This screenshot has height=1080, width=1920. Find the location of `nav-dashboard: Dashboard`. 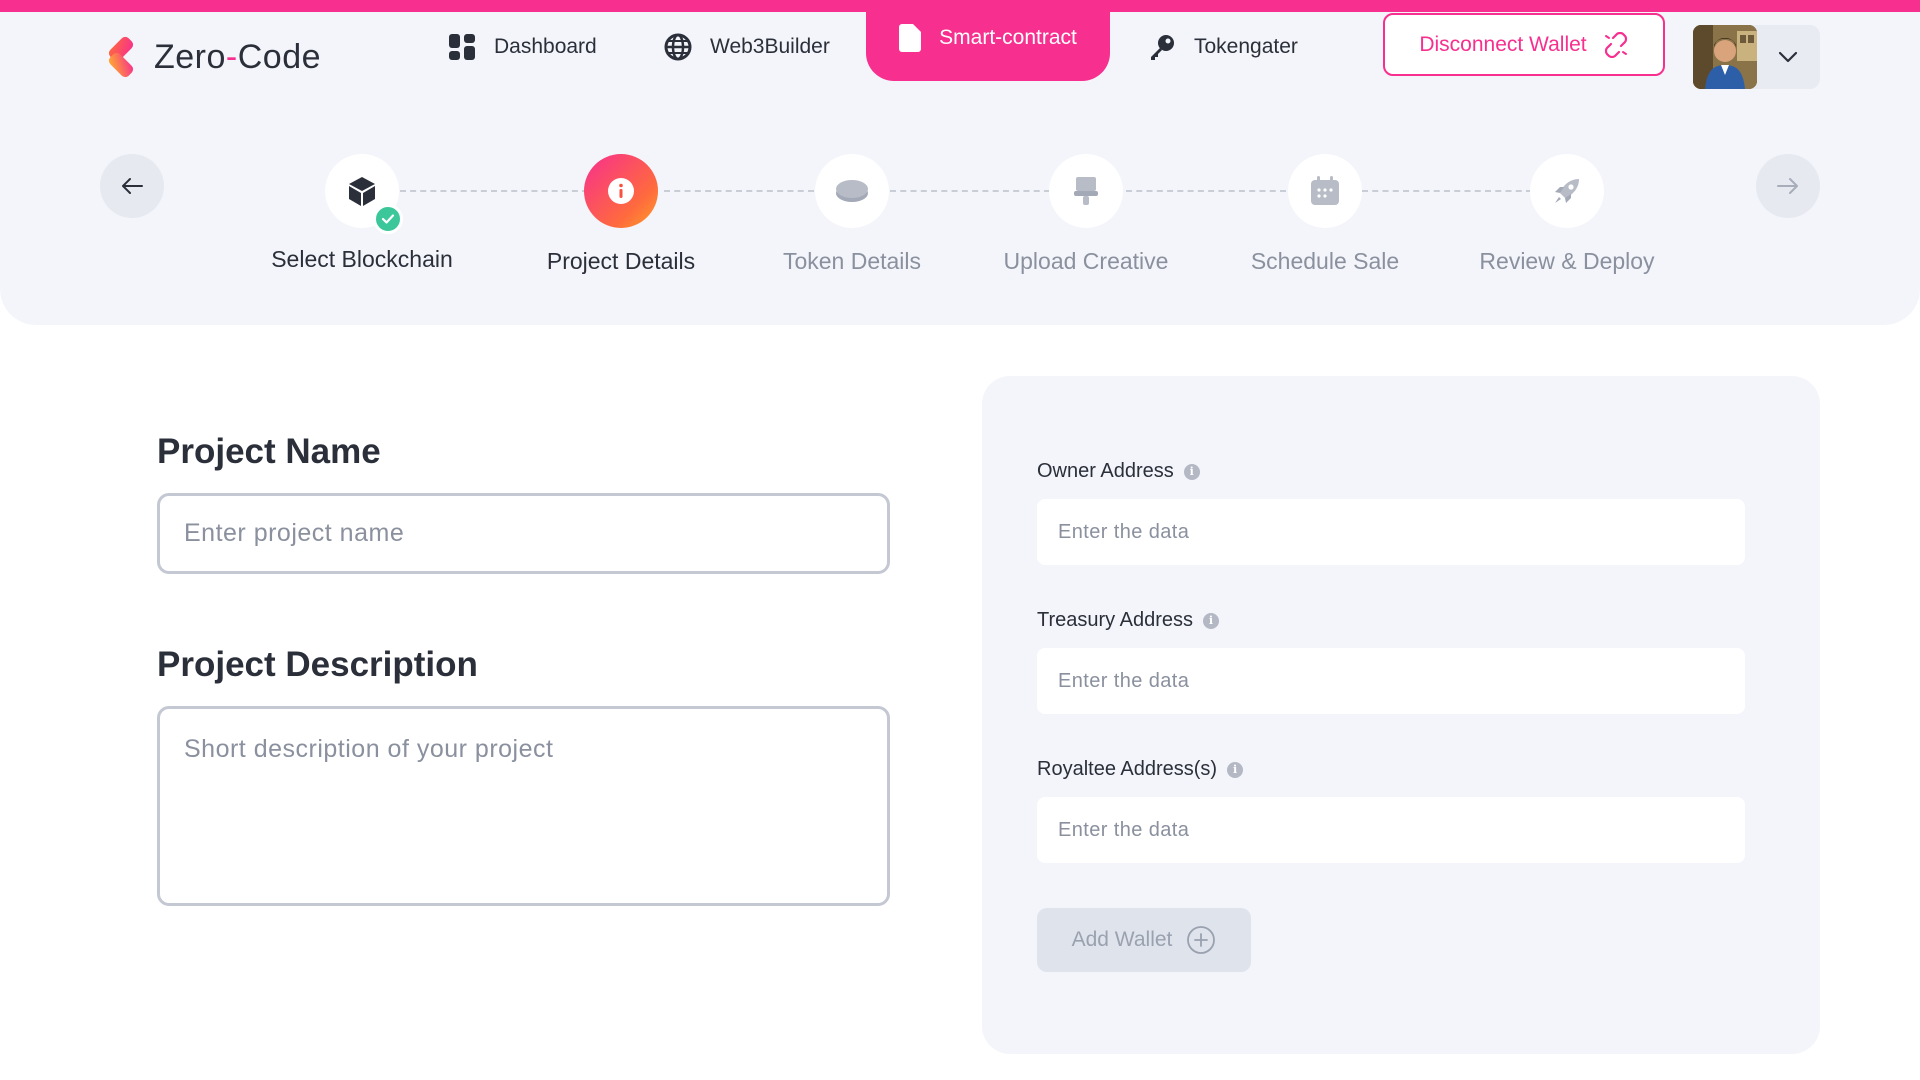

nav-dashboard: Dashboard is located at coordinates (522, 47).